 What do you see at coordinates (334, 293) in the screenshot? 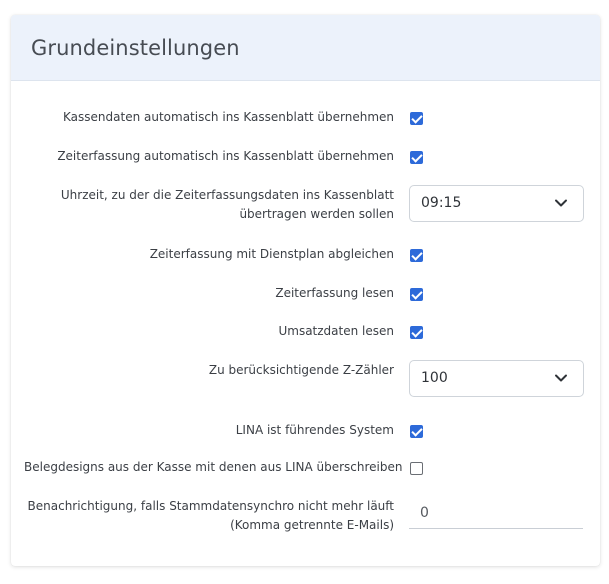
I see `zeiterfassung-lesen-label: Zeiterfassung lesen` at bounding box center [334, 293].